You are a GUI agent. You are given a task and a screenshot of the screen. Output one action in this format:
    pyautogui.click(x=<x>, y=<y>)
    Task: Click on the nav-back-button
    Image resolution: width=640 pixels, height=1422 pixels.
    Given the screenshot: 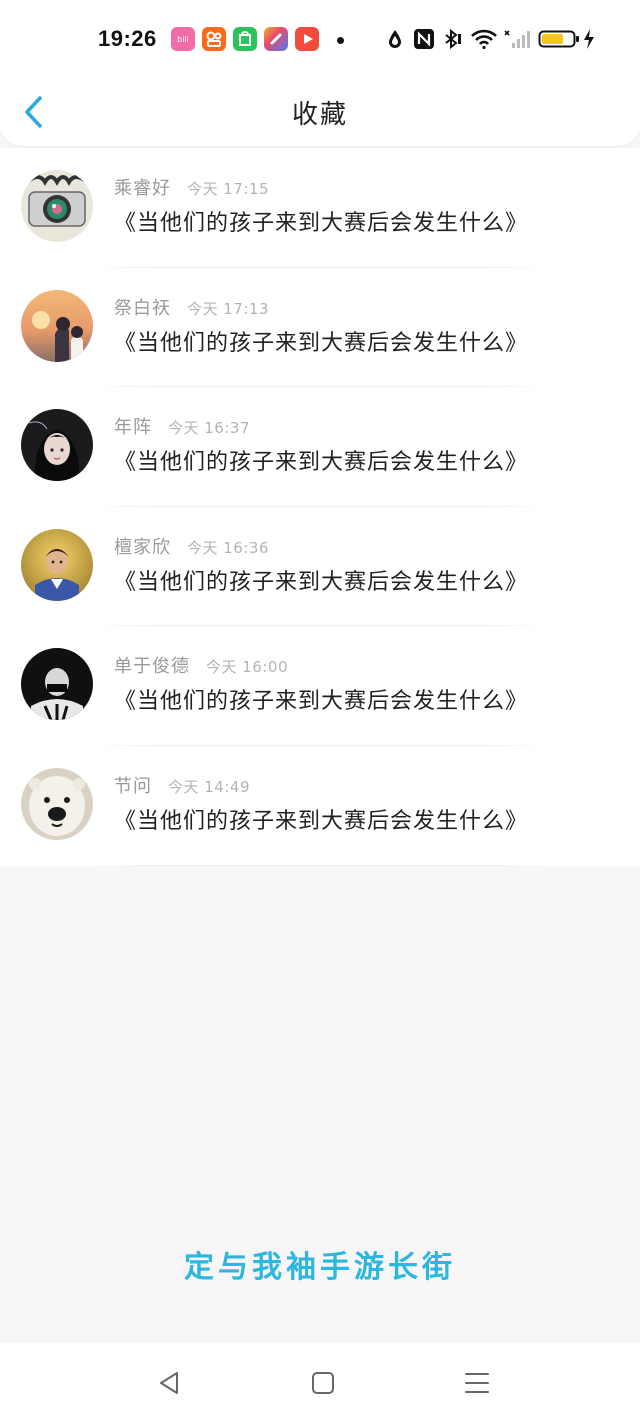 What is the action you would take?
    pyautogui.click(x=170, y=1383)
    